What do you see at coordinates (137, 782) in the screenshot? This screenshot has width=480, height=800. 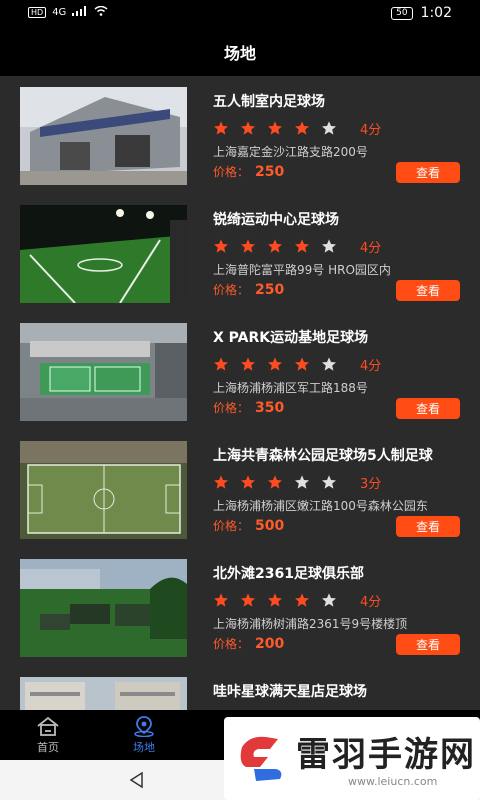 I see `back-icon` at bounding box center [137, 782].